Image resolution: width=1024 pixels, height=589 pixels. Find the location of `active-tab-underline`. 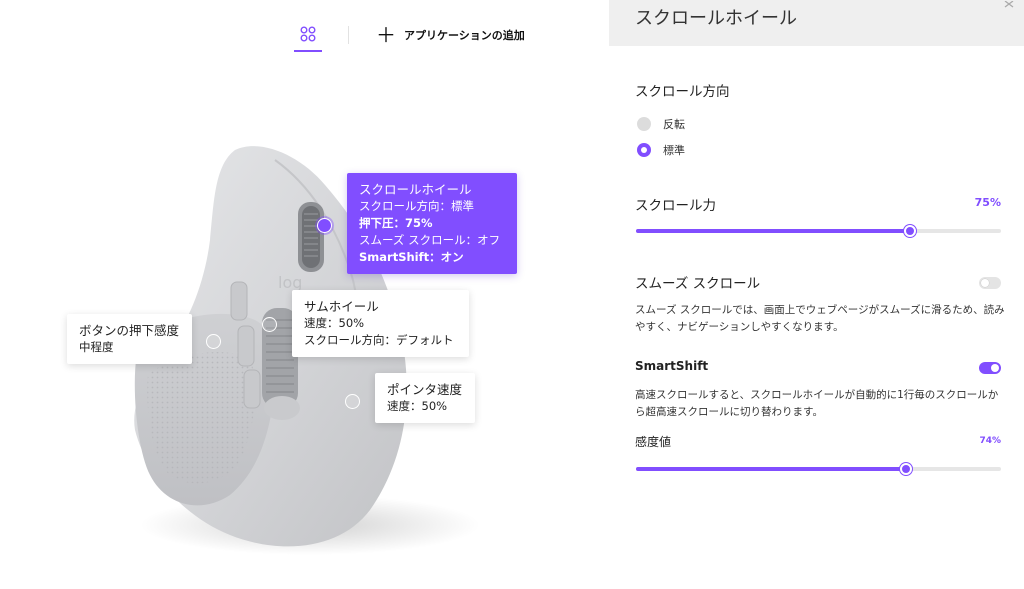

active-tab-underline is located at coordinates (308, 51).